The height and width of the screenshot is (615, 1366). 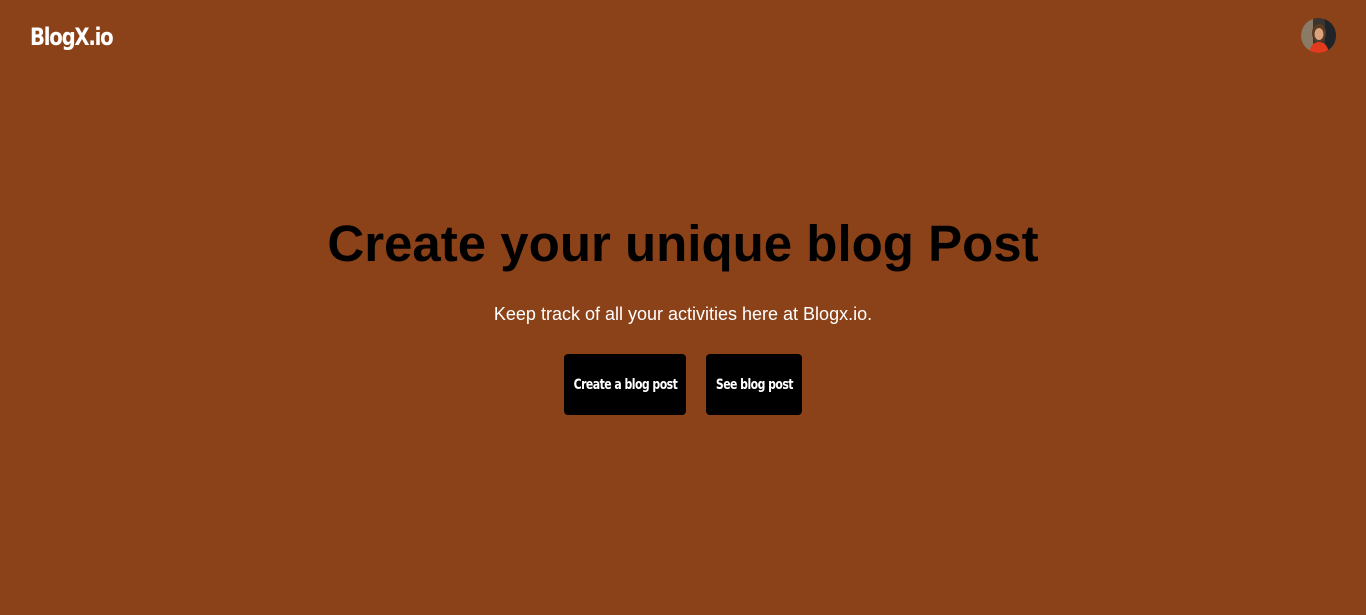 I want to click on create-blog-post-button-label: Create a blog post, so click(x=625, y=384).